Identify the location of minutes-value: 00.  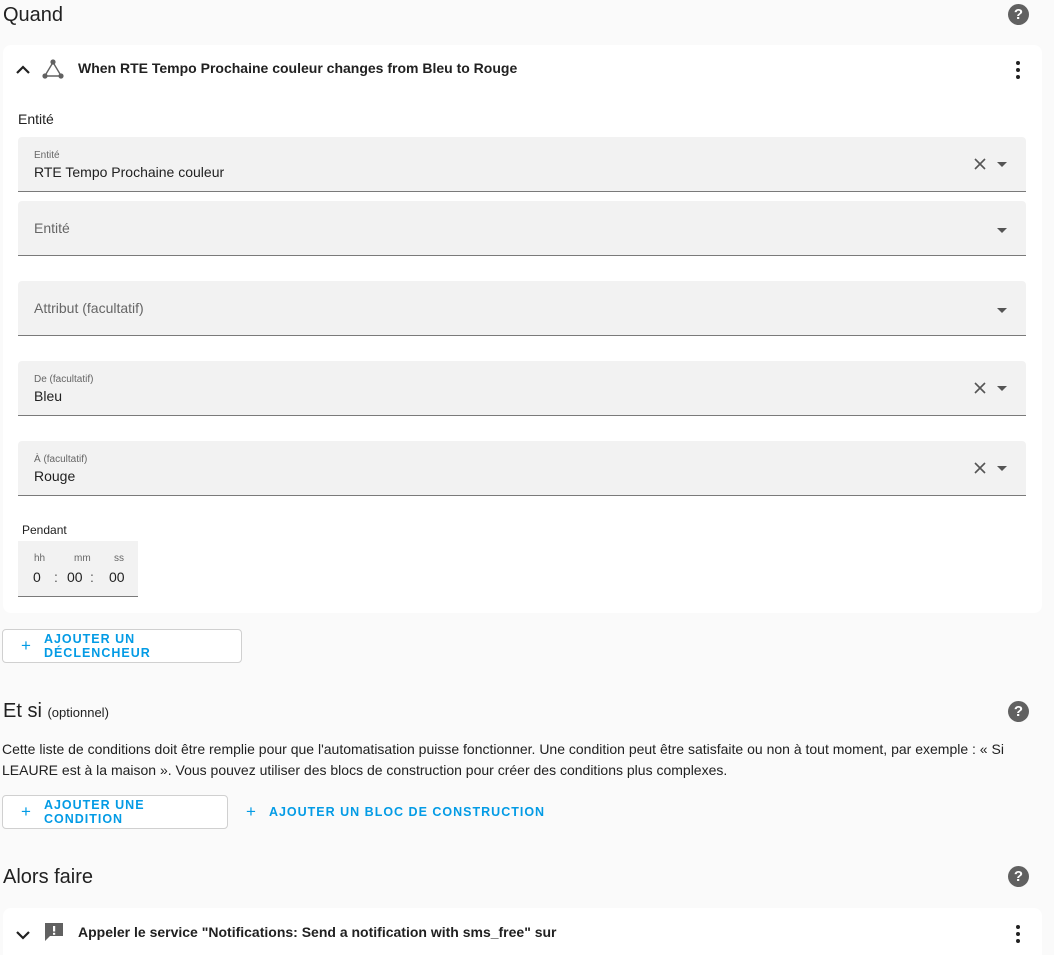
(75, 577).